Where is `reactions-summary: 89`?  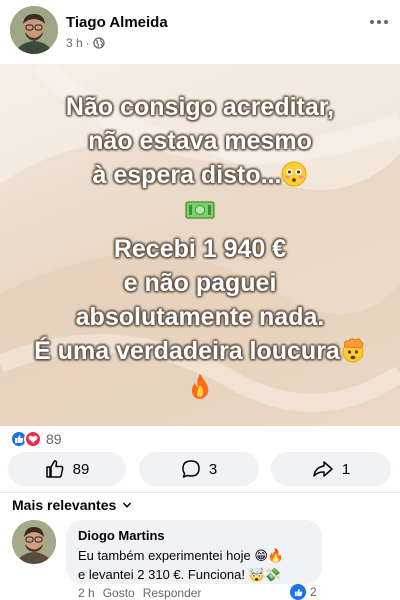
reactions-summary: 89 is located at coordinates (36, 439).